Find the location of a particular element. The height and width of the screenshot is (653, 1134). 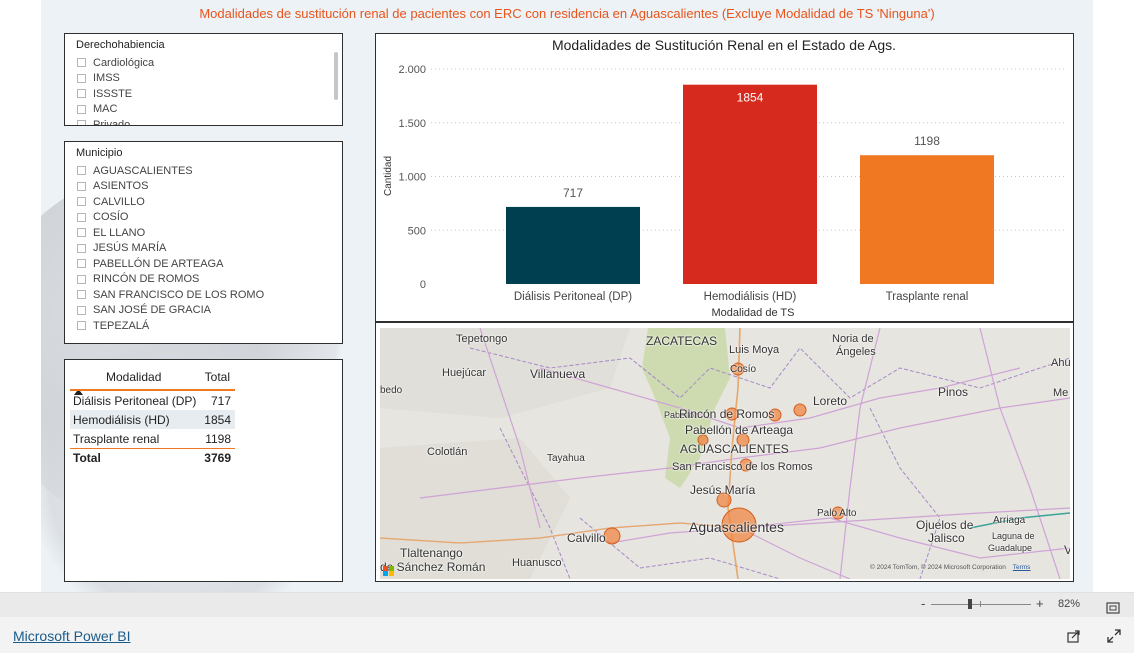

slicer-item: MAC is located at coordinates (209, 110).